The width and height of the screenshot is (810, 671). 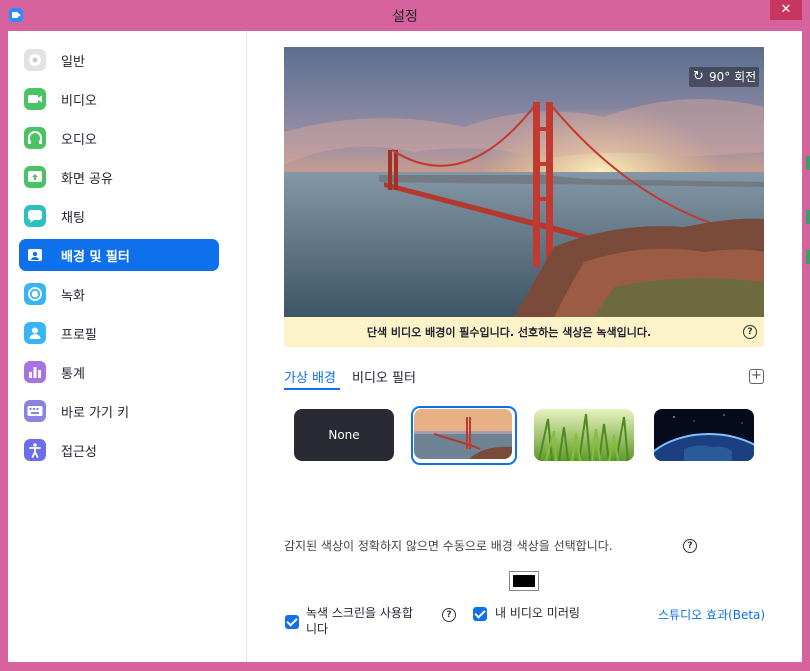 What do you see at coordinates (87, 179) in the screenshot?
I see `sidebar-item-label: 화면 공유` at bounding box center [87, 179].